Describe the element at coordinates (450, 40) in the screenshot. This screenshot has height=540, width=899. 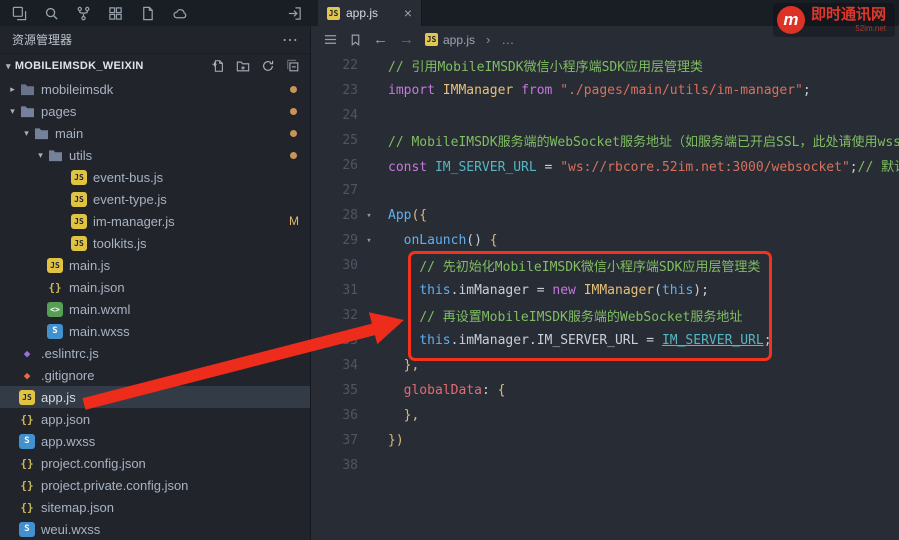
I see `breadcrumb-file: JS app.js` at that location.